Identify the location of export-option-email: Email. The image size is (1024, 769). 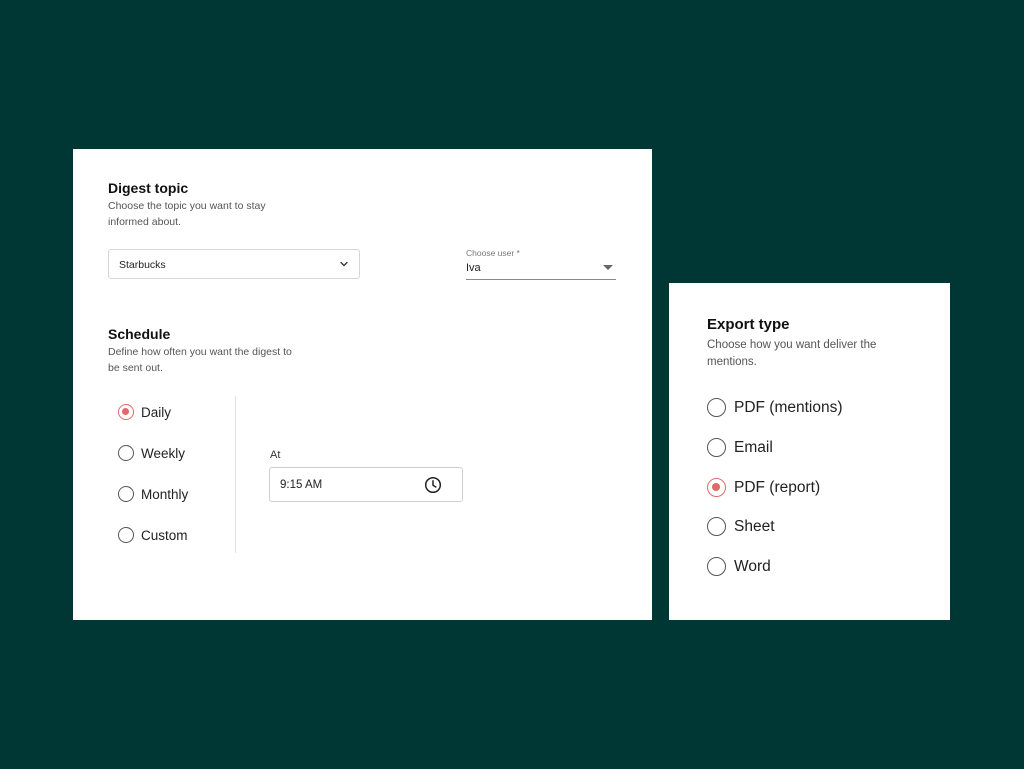
(740, 447).